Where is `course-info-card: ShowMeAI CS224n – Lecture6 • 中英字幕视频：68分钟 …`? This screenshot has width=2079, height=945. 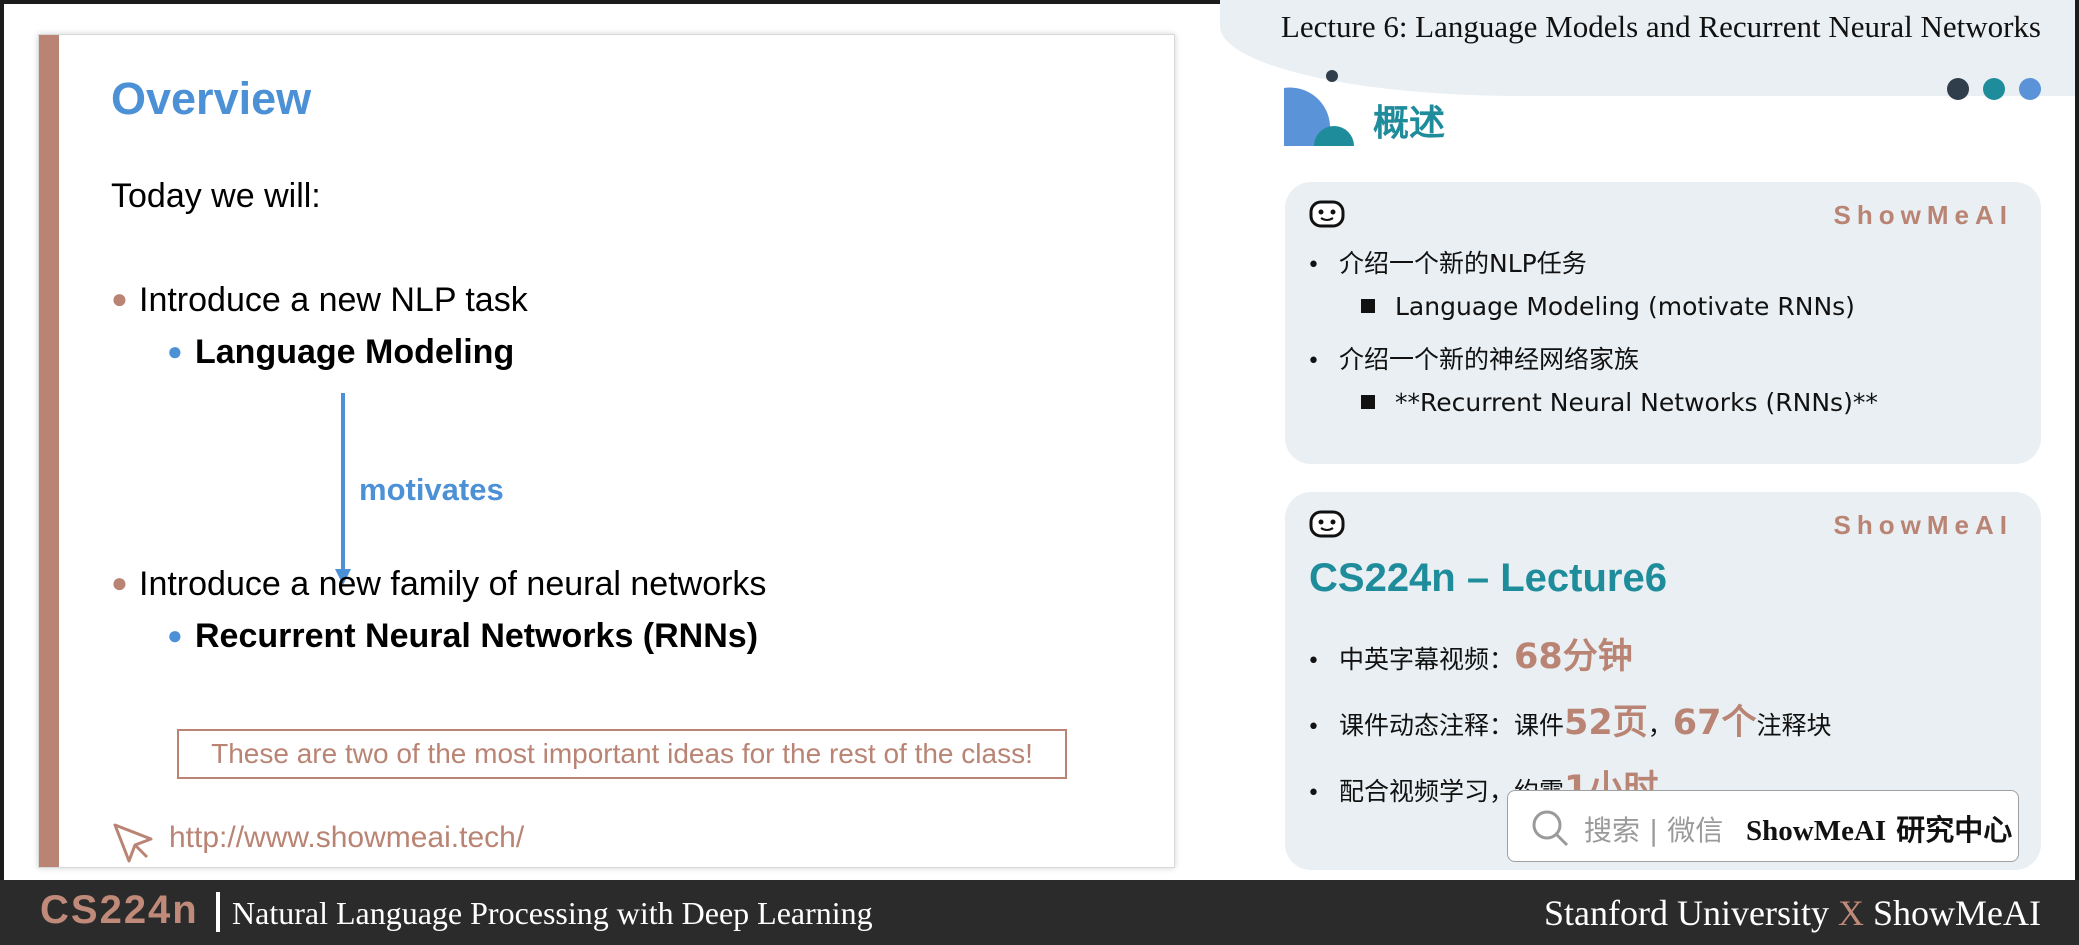
course-info-card: ShowMeAI CS224n – Lecture6 • 中英字幕视频：68分钟 … is located at coordinates (1663, 681).